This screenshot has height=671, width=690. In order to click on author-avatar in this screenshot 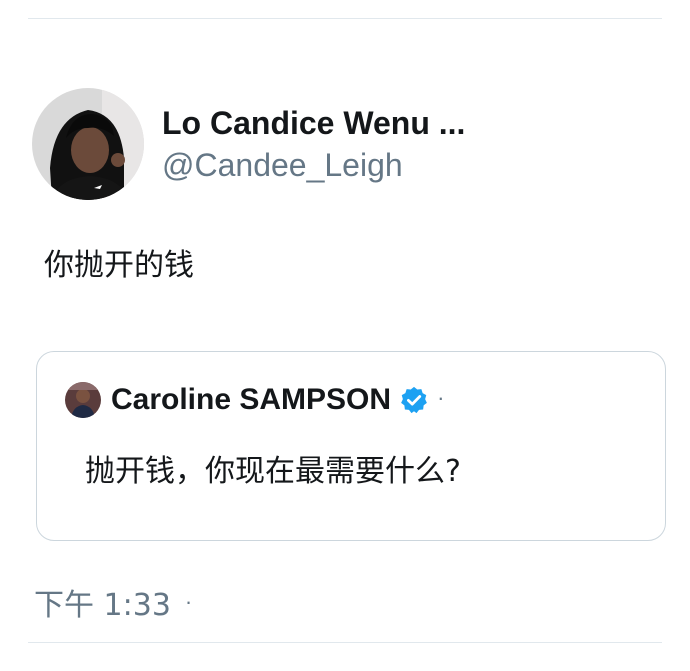, I will do `click(88, 144)`.